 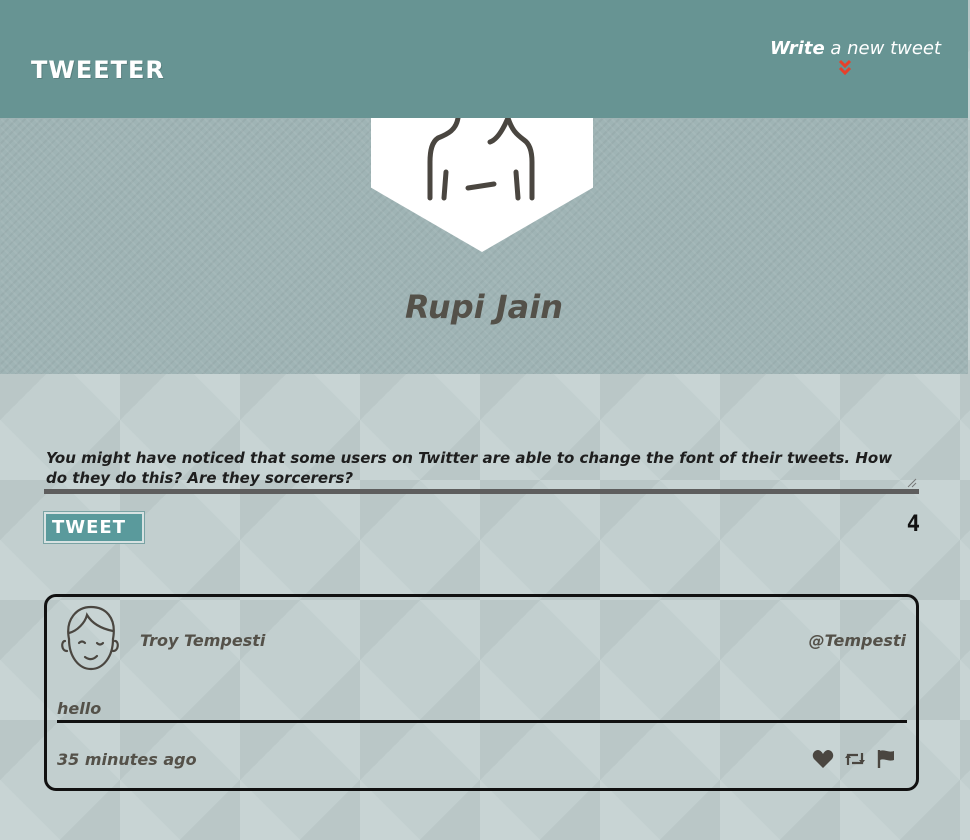 What do you see at coordinates (98, 70) in the screenshot?
I see `brand-logo: TWEETER` at bounding box center [98, 70].